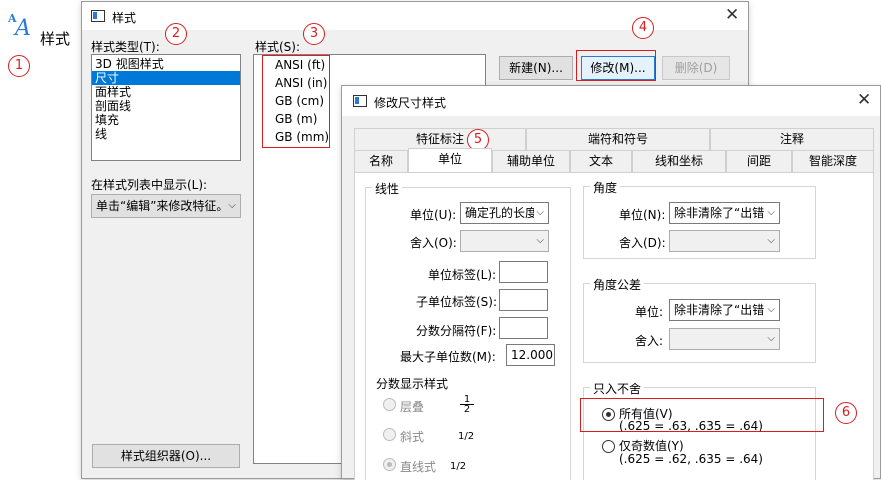 Image resolution: width=881 pixels, height=480 pixels. I want to click on round-up-title: 只入不舍, so click(617, 388).